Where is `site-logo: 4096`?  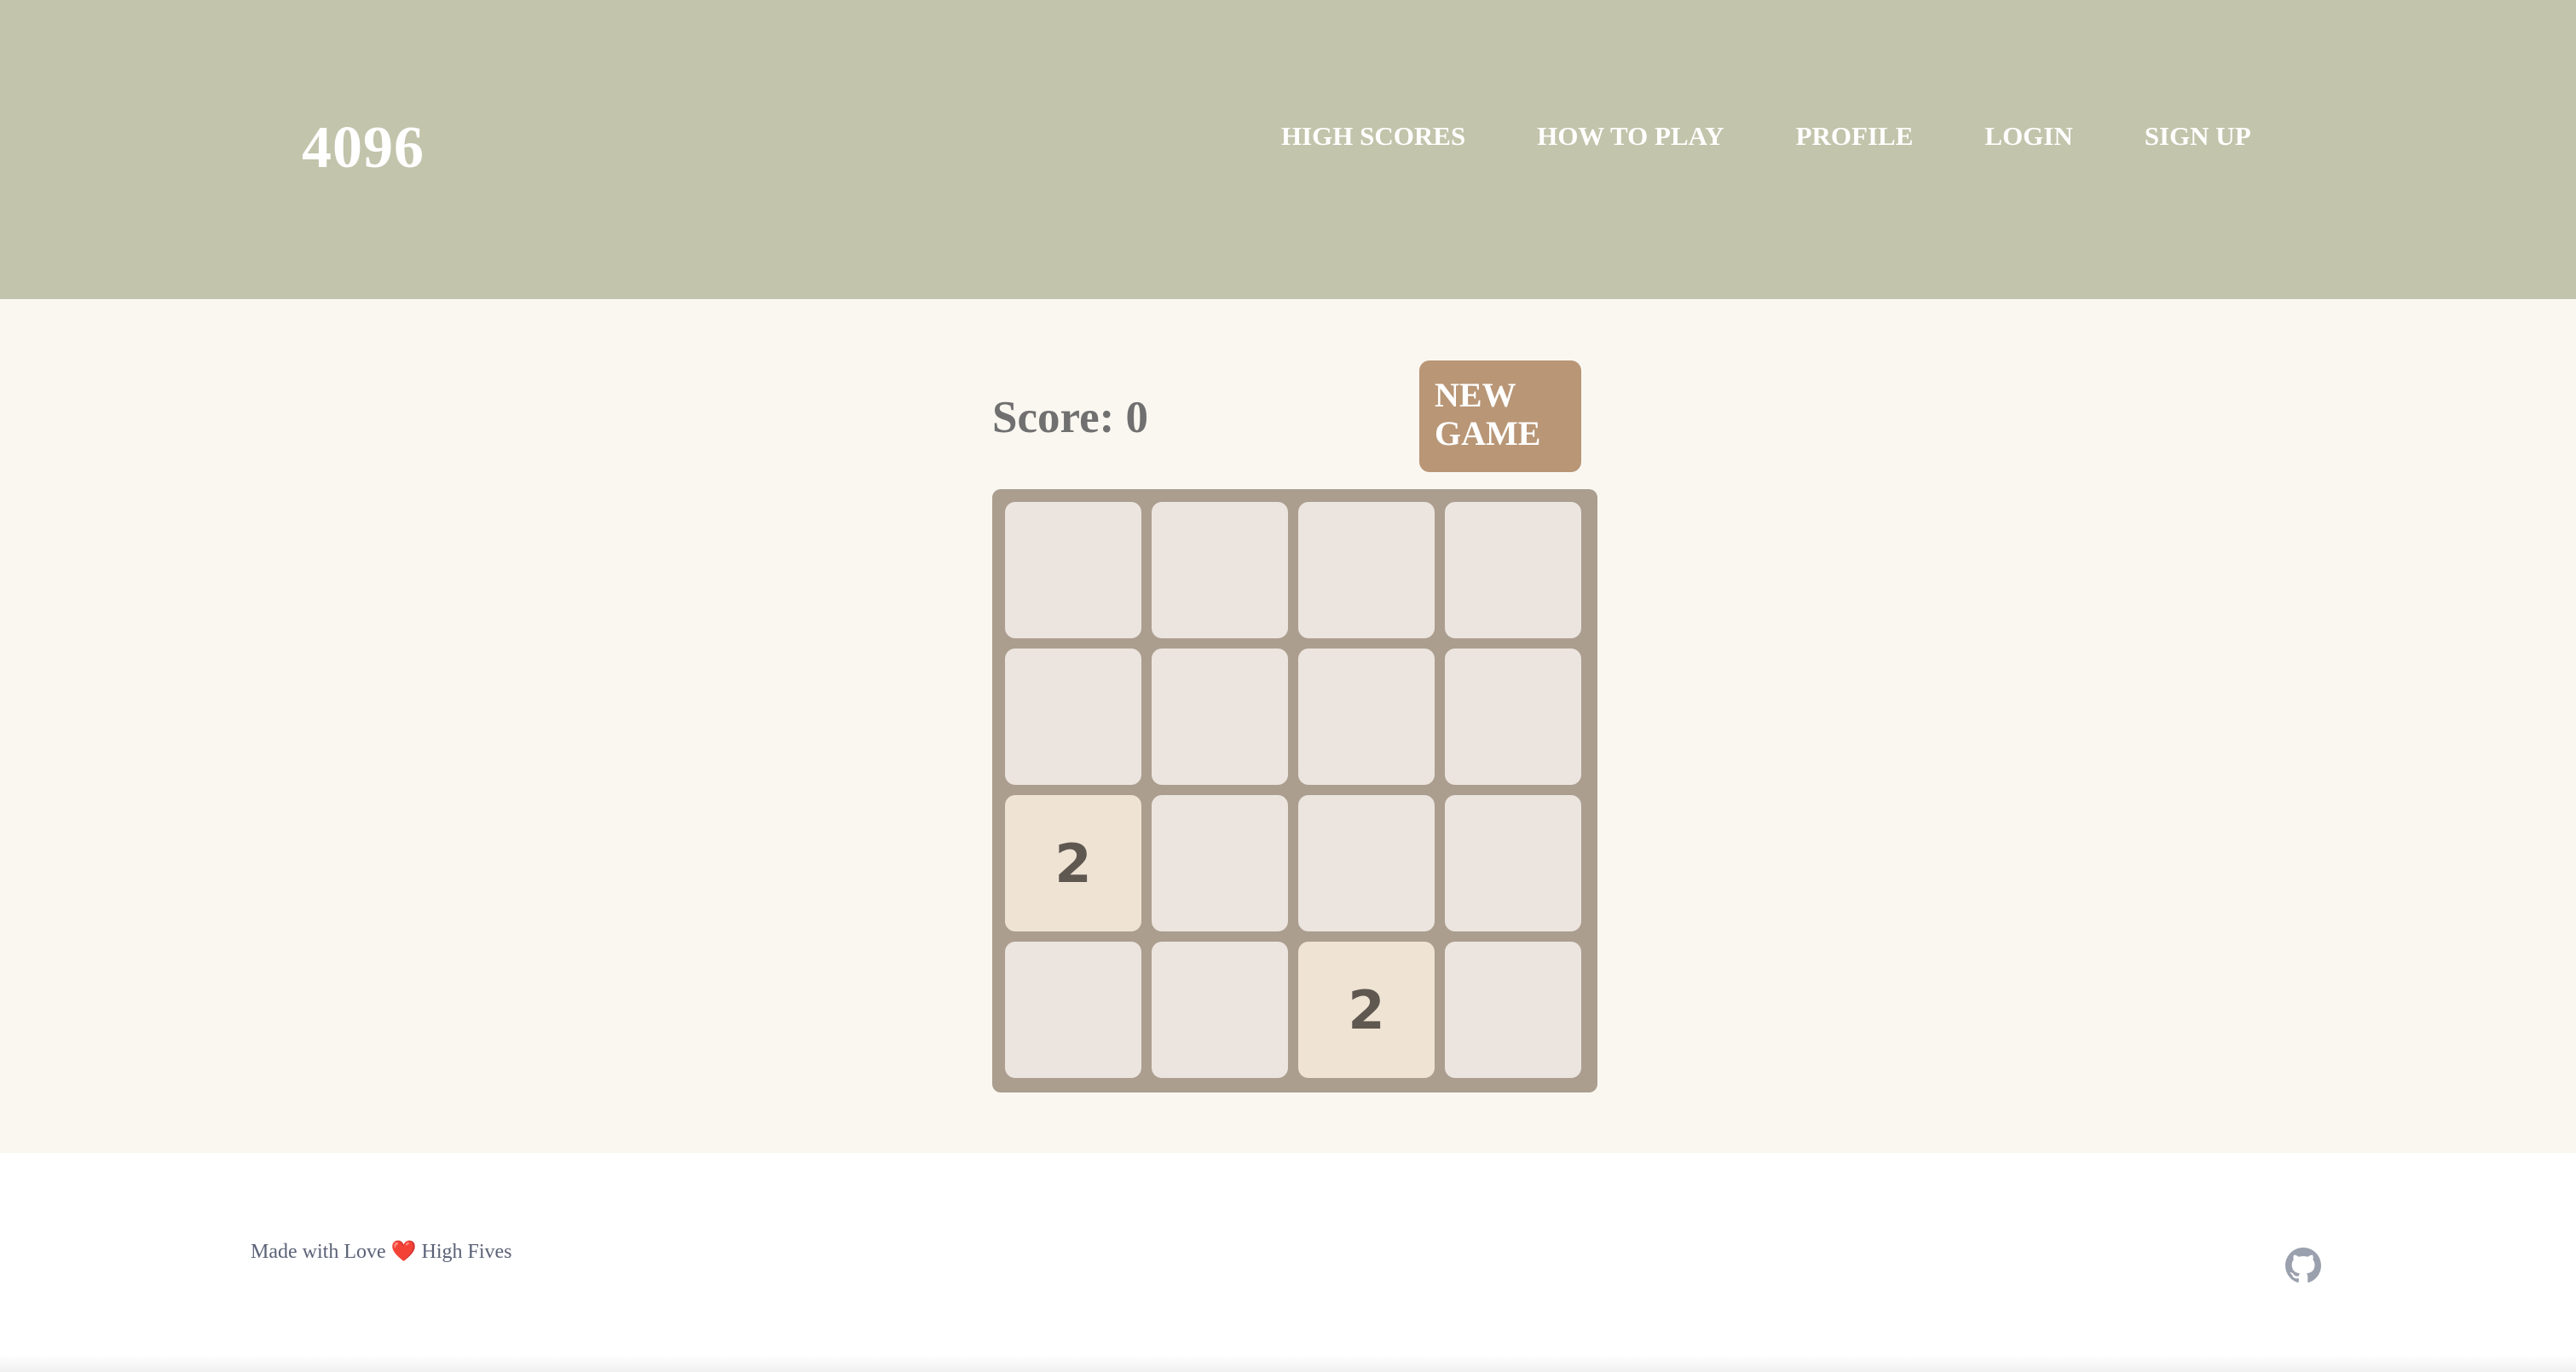 site-logo: 4096 is located at coordinates (363, 148).